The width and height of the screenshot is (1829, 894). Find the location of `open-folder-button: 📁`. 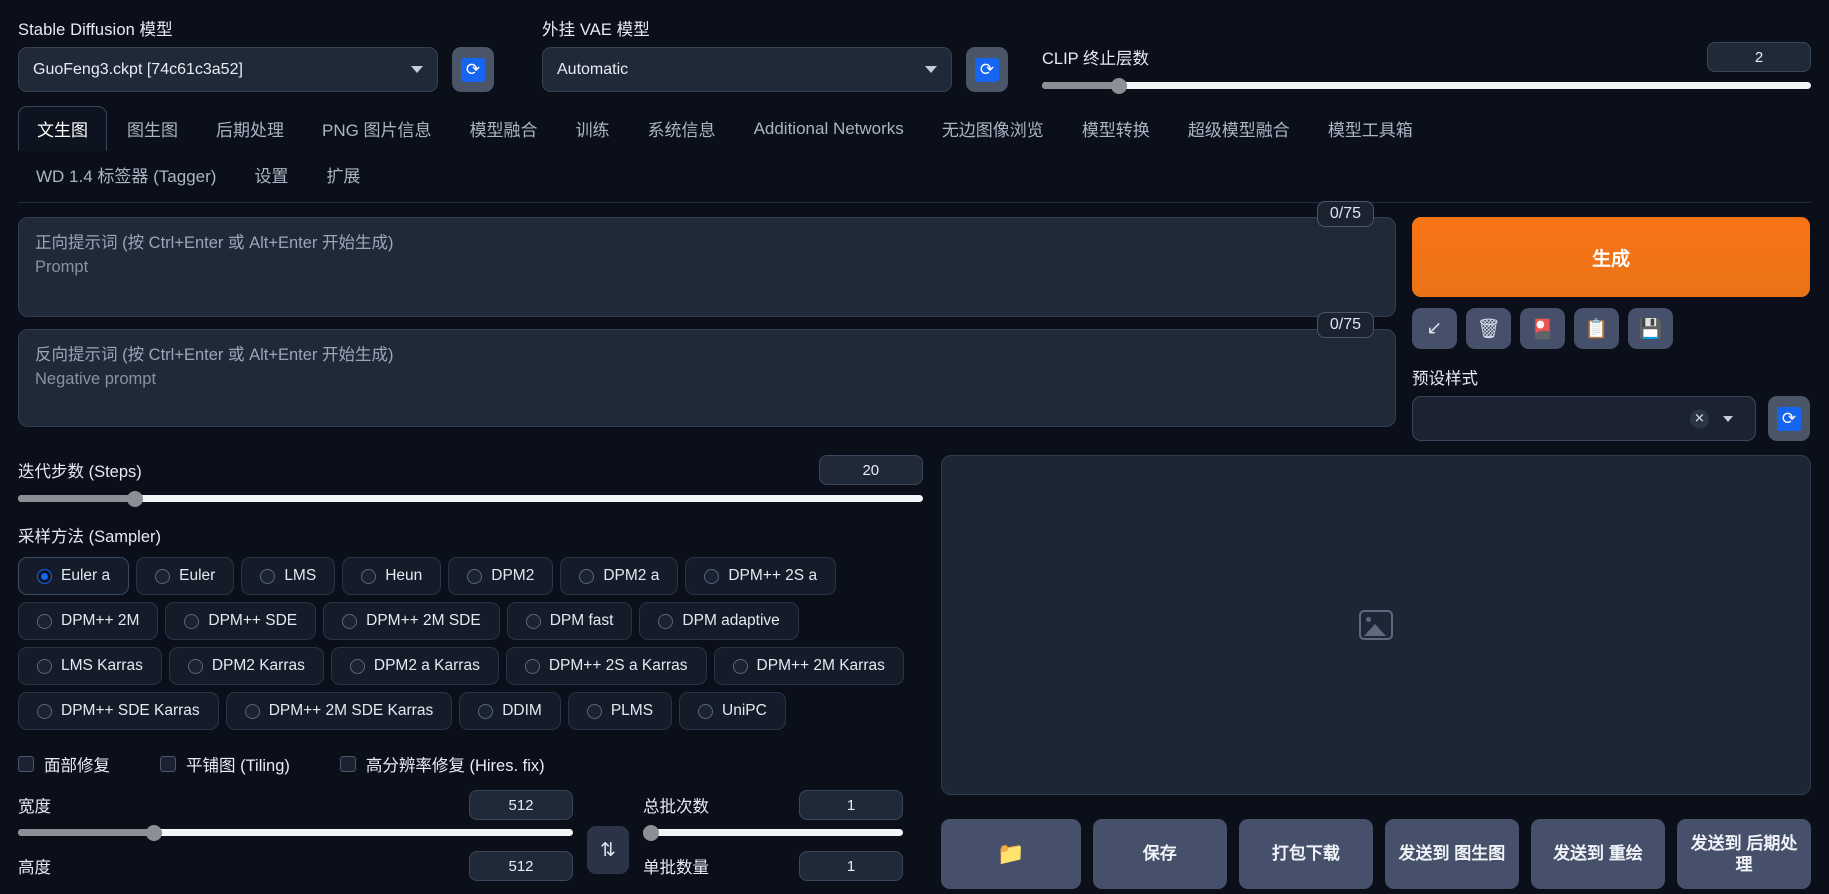

open-folder-button: 📁 is located at coordinates (1010, 854).